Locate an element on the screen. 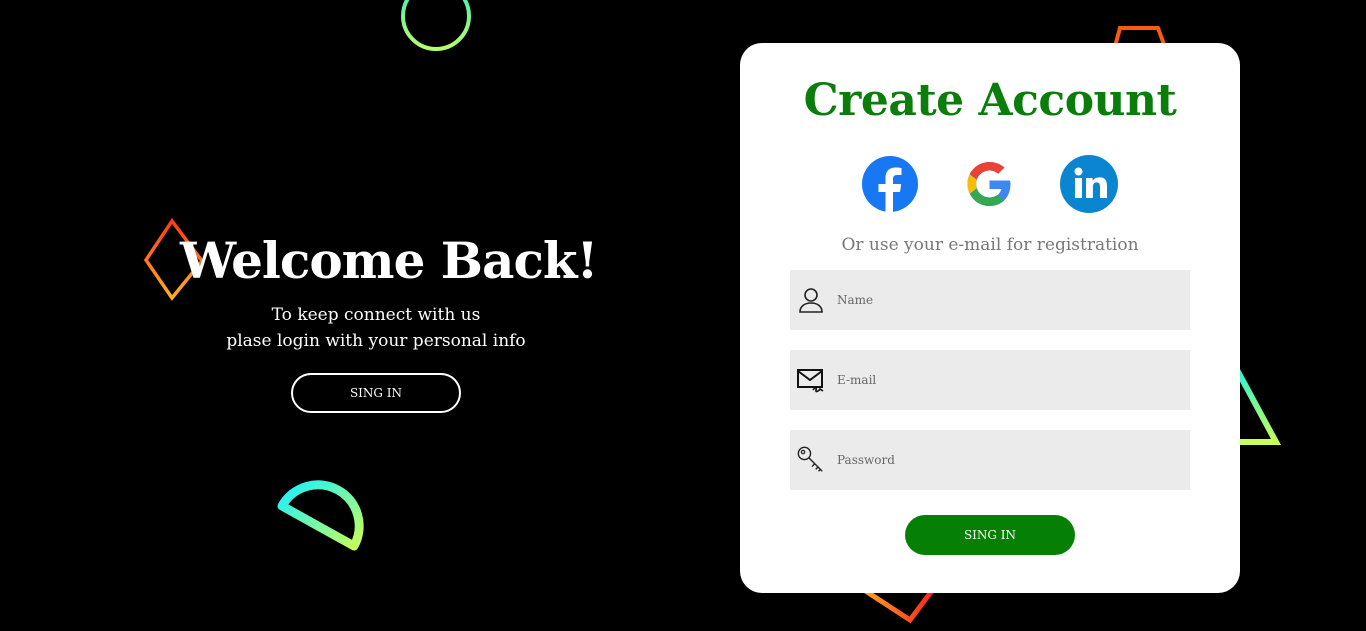  sign-in-button: SING IN is located at coordinates (376, 393).